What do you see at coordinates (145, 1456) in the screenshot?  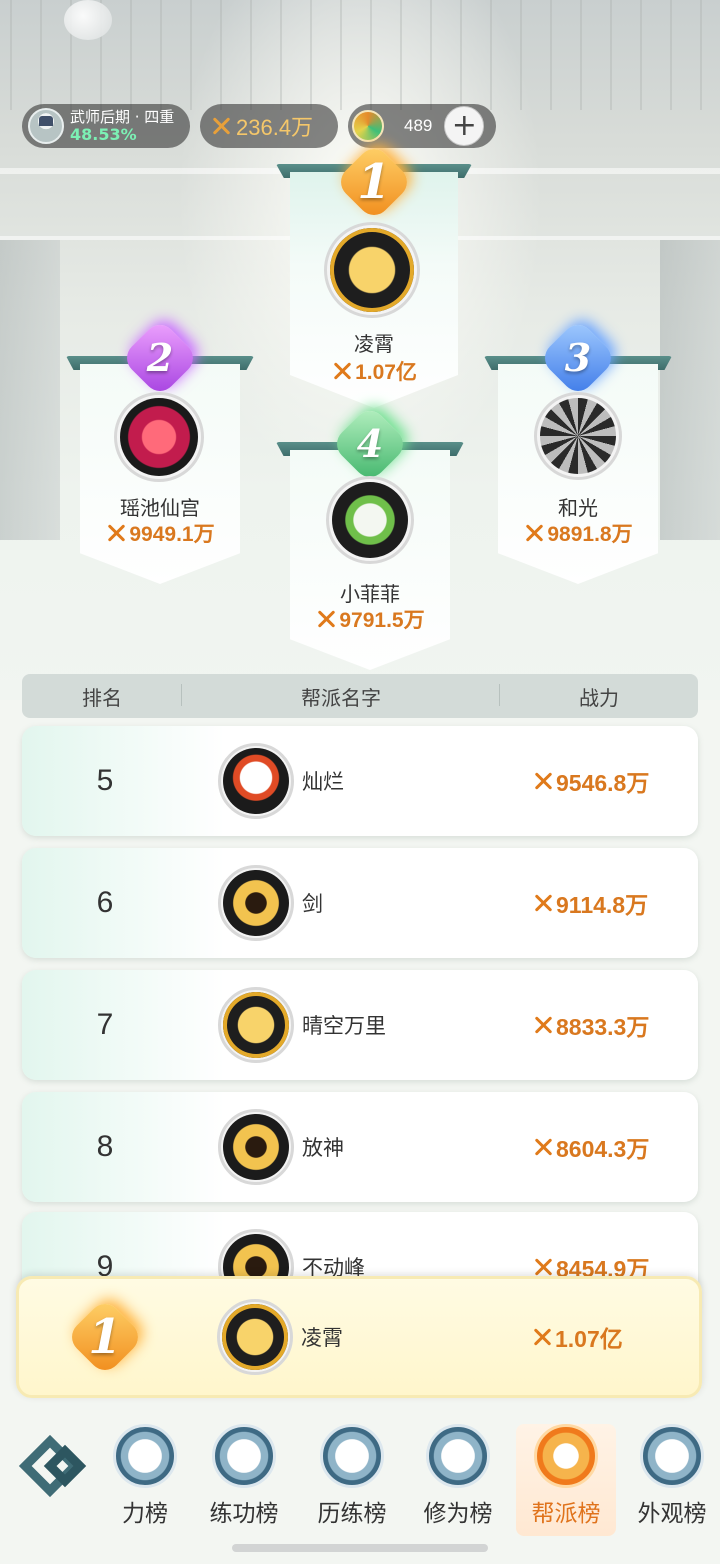 I see `power-rank-icon` at bounding box center [145, 1456].